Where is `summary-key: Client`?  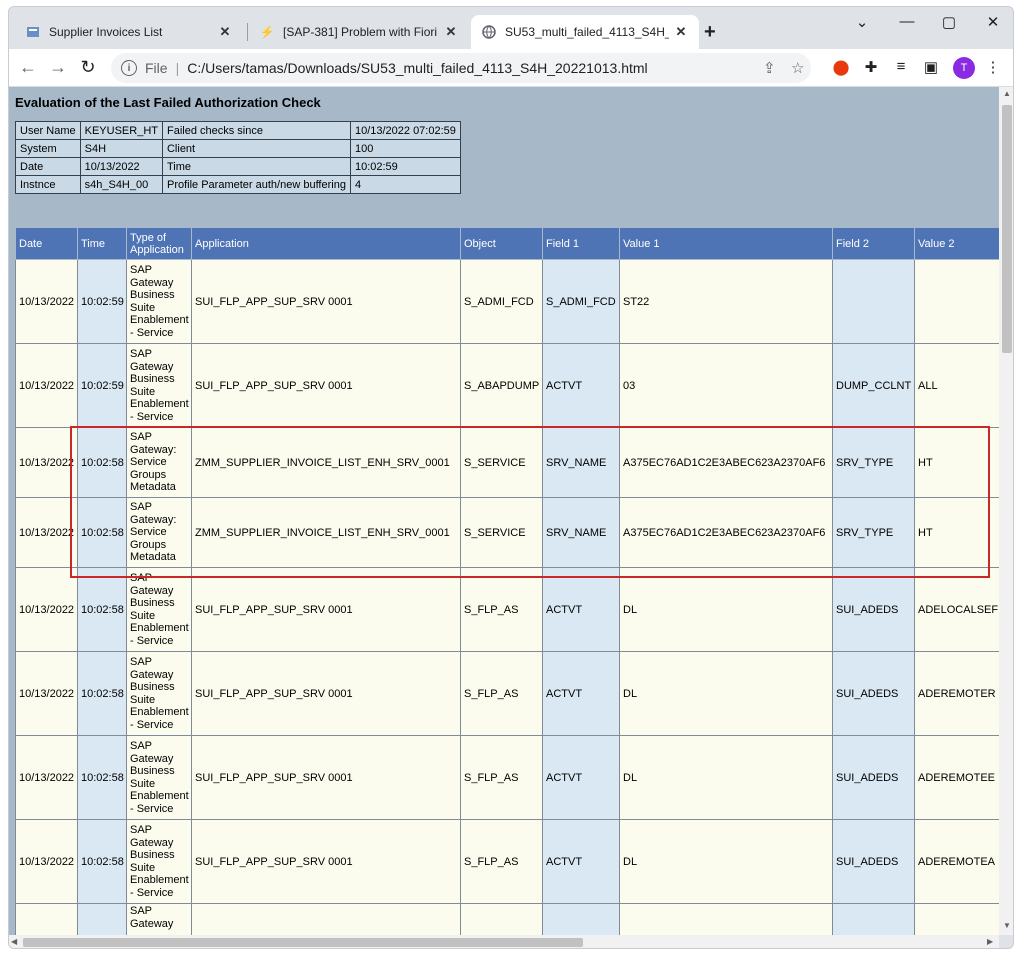
summary-key: Client is located at coordinates (256, 148).